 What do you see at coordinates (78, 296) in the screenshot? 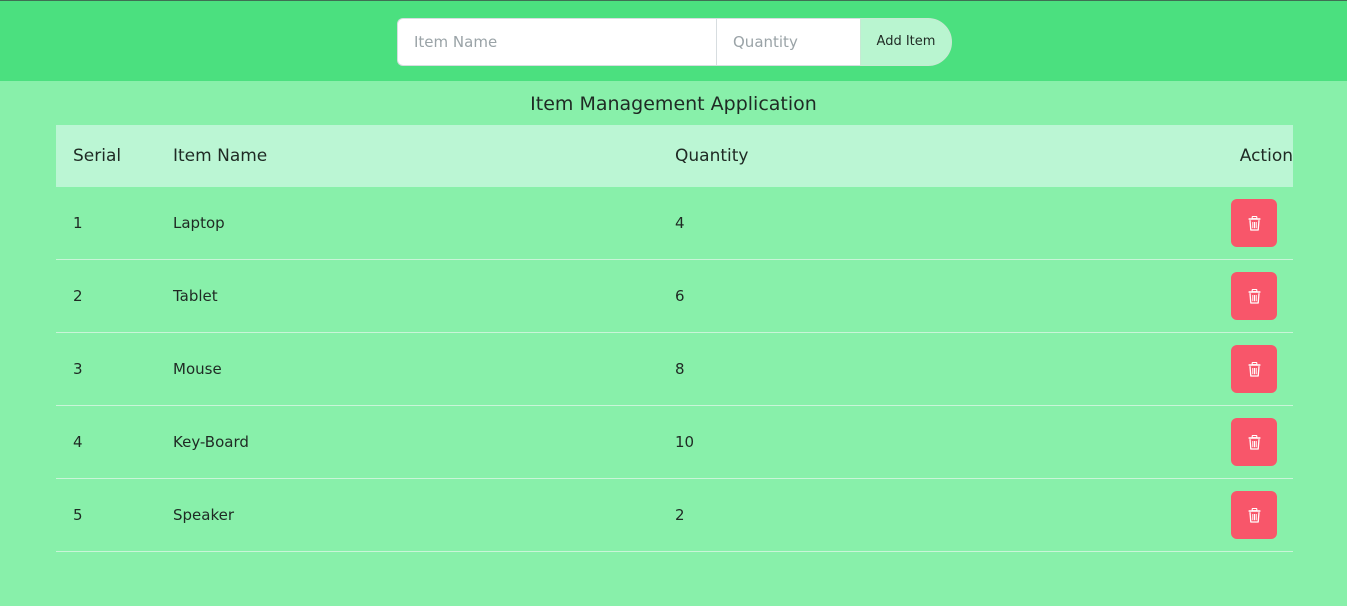
I see `cell-serial: 2` at bounding box center [78, 296].